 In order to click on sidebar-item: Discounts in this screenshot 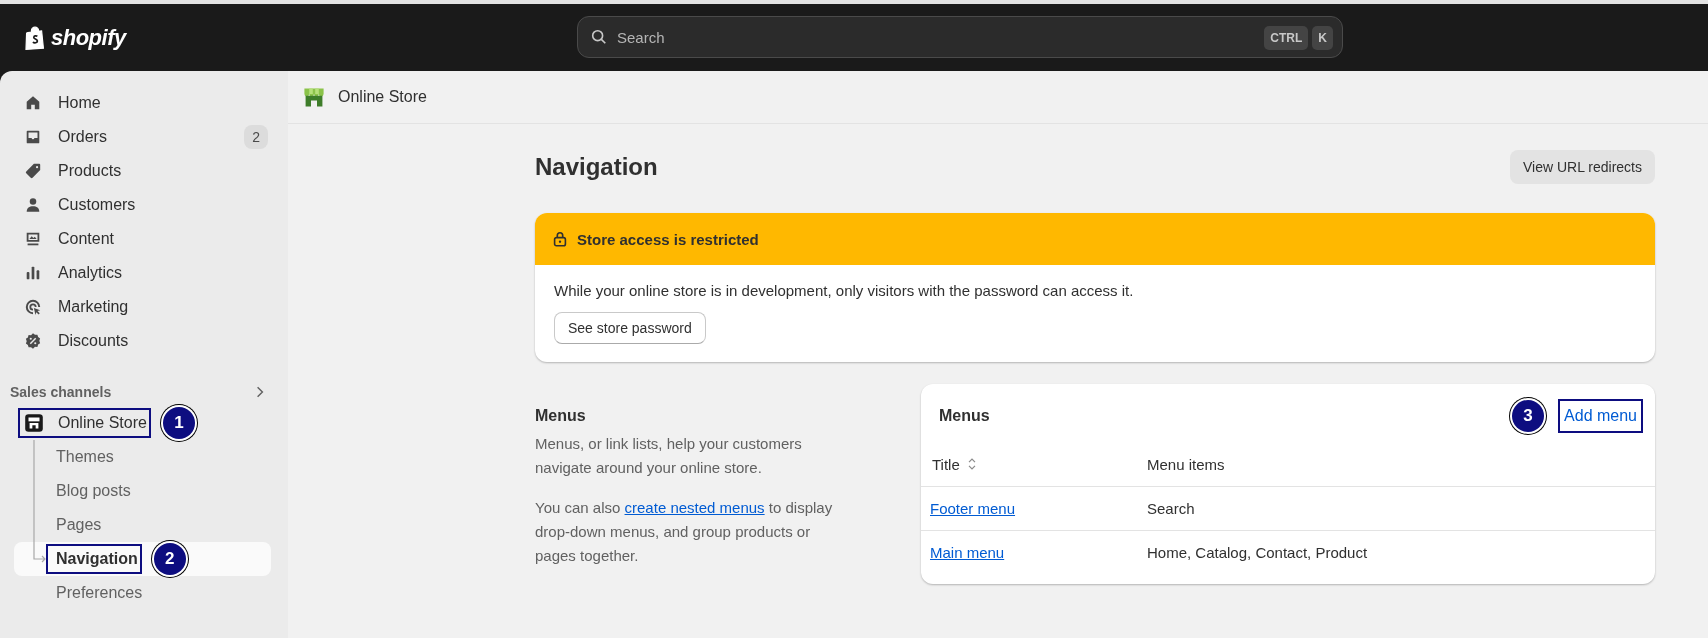, I will do `click(144, 341)`.